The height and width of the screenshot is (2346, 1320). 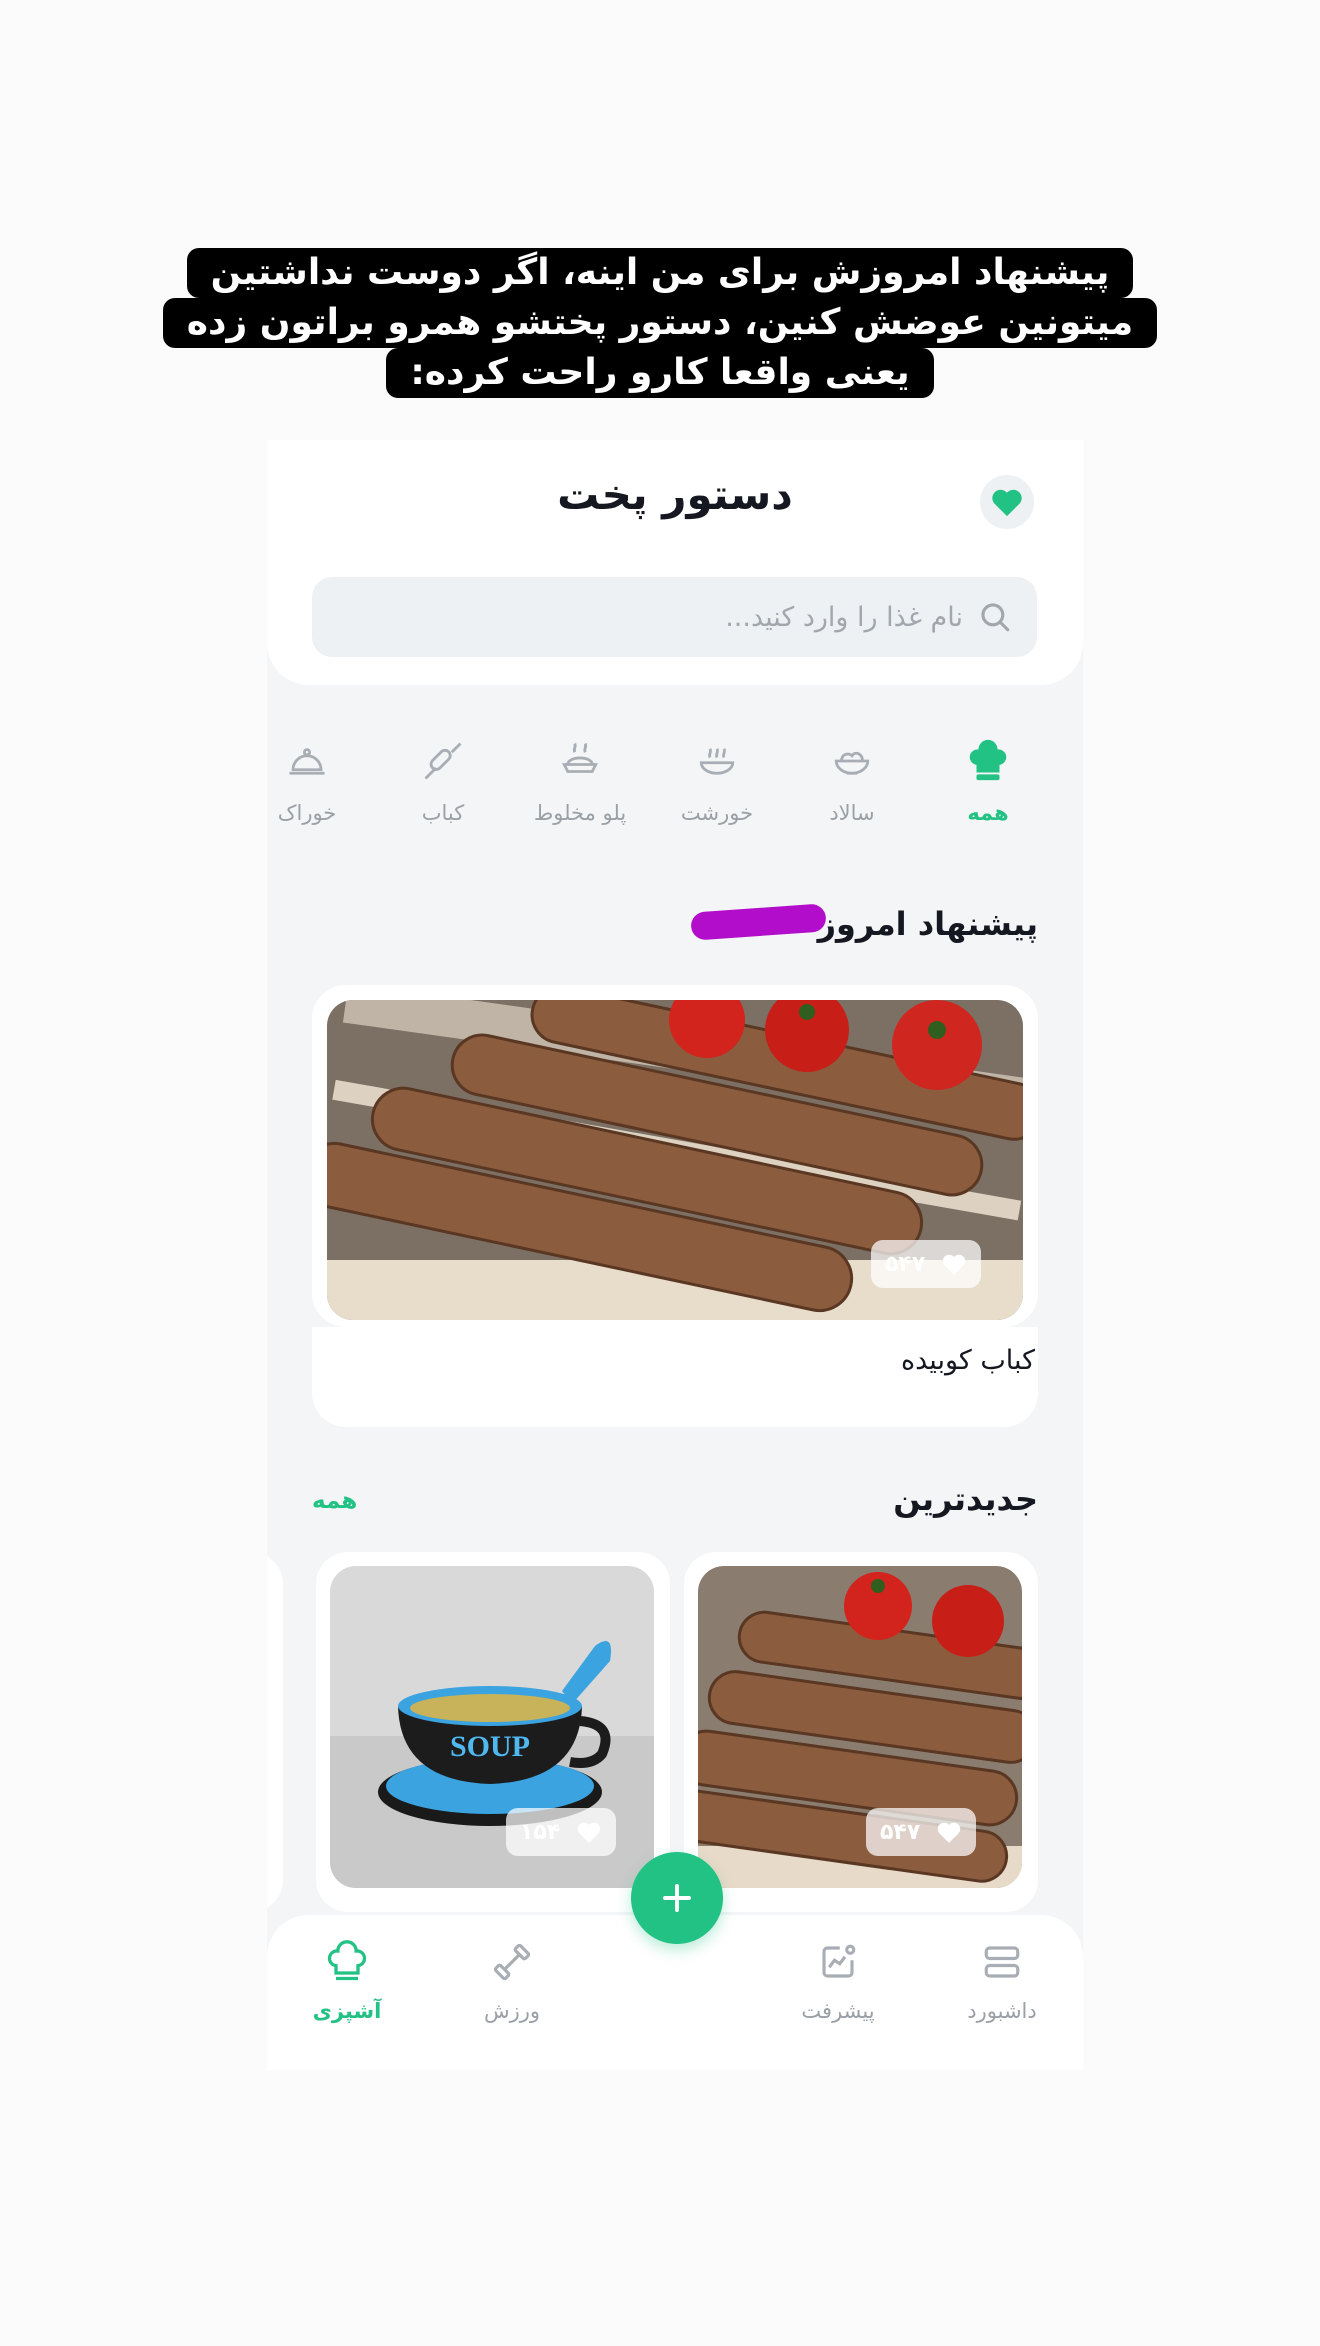 I want to click on featured-recipe-name: کباب کوبیده, so click(x=967, y=1360).